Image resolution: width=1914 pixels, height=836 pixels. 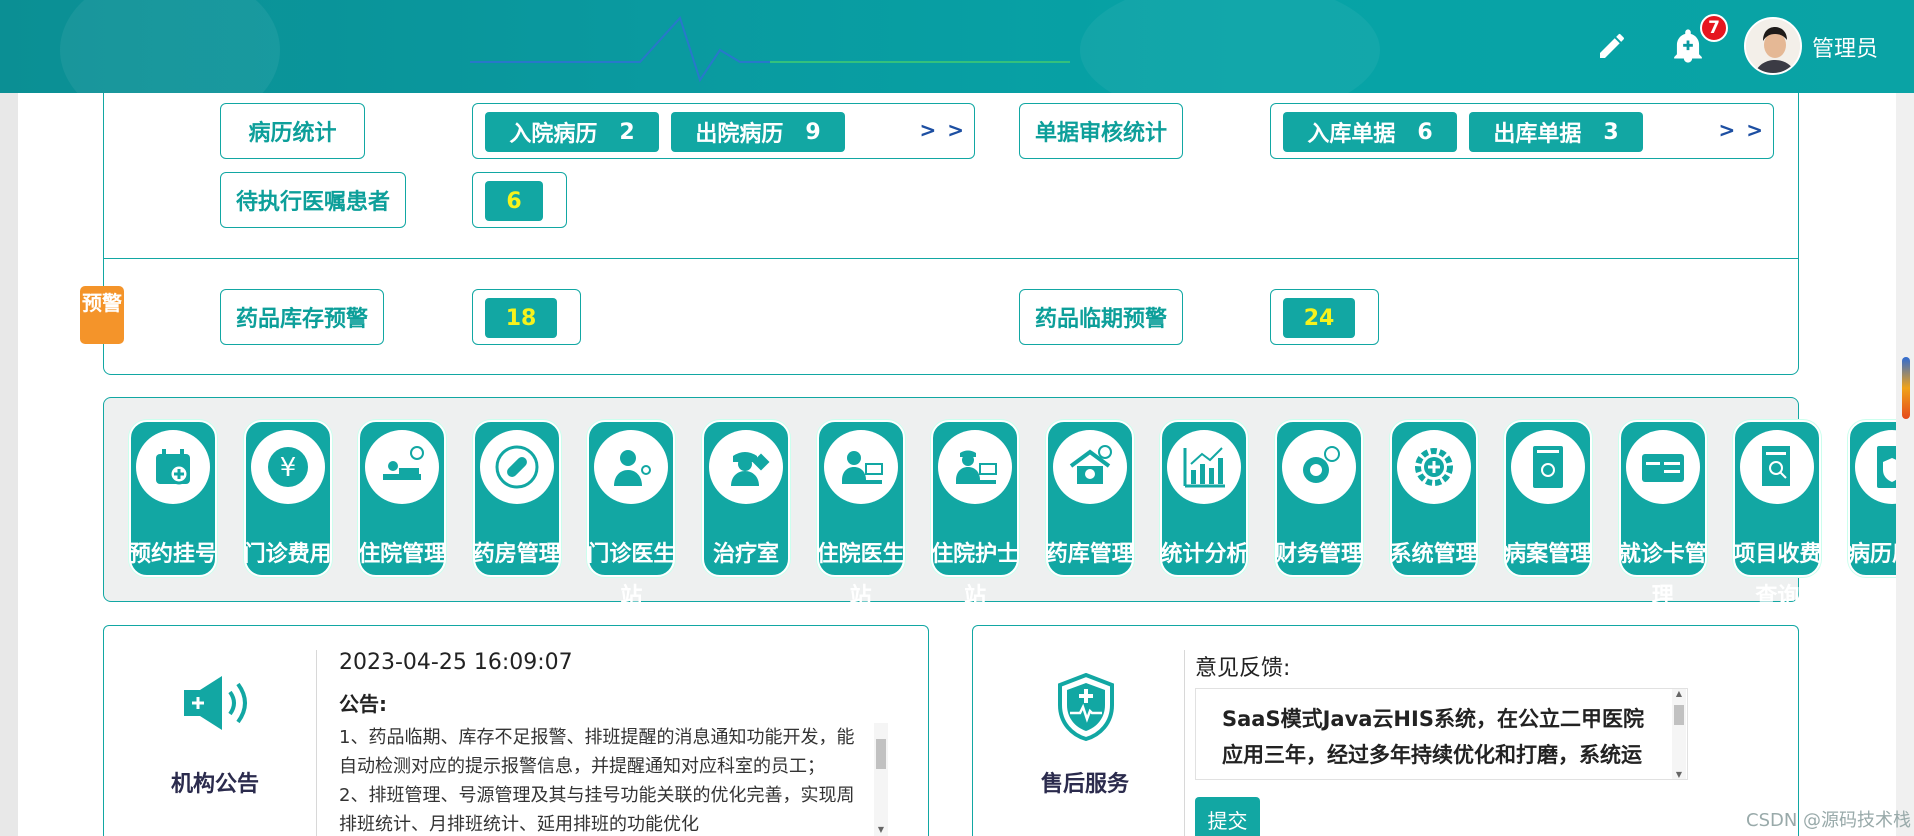 I want to click on module-12: 系统管理, so click(x=1434, y=498).